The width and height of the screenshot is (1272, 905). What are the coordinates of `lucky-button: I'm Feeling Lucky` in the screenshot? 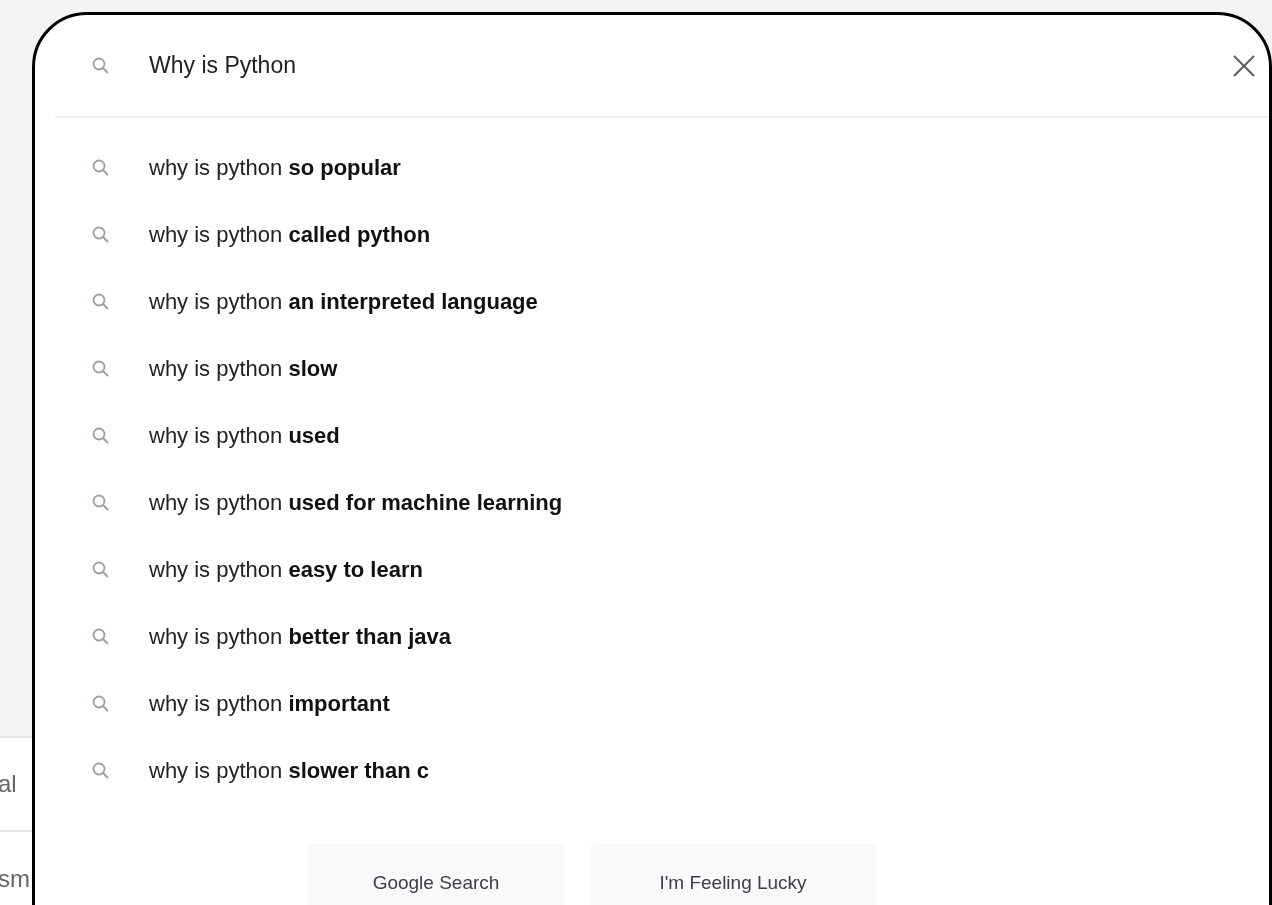 It's located at (733, 874).